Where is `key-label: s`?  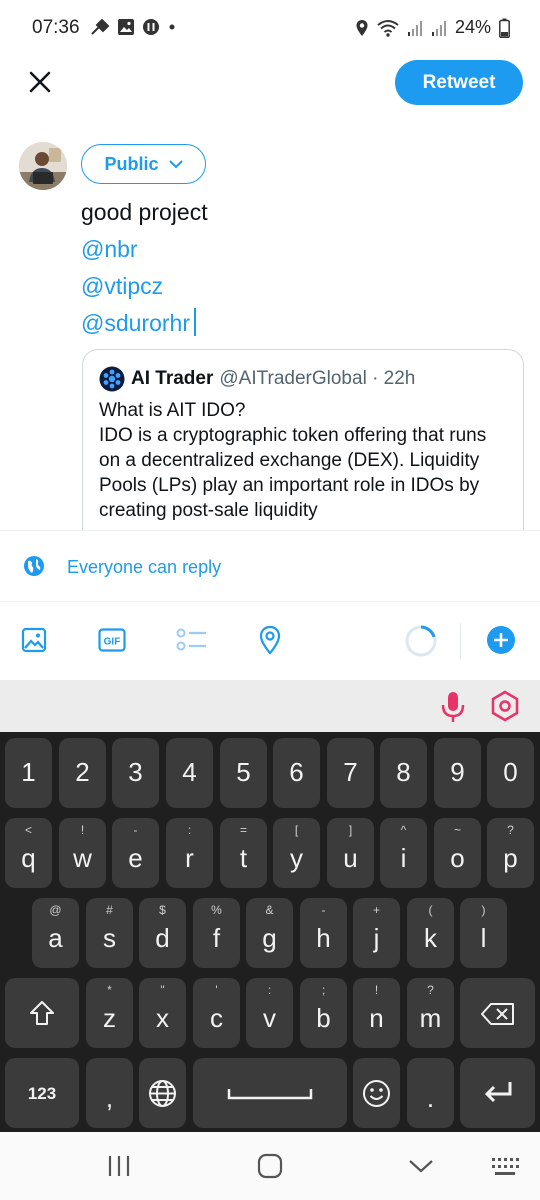 key-label: s is located at coordinates (109, 938).